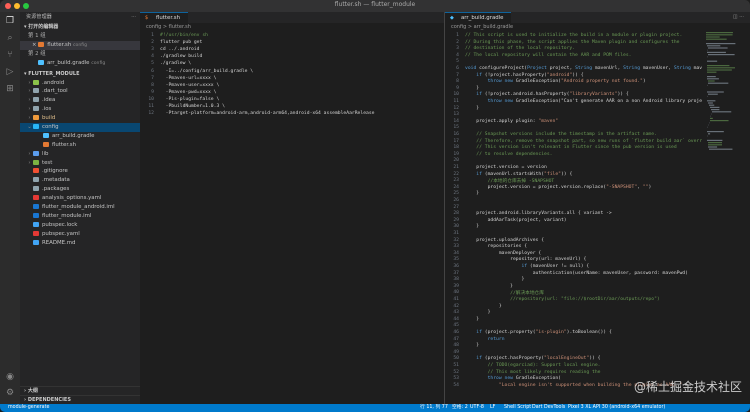 This screenshot has width=750, height=412. I want to click on split-editor-icon: ◫ ···, so click(738, 17).